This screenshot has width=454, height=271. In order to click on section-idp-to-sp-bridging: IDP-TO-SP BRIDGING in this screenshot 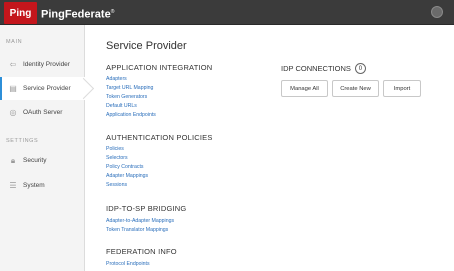, I will do `click(146, 208)`.